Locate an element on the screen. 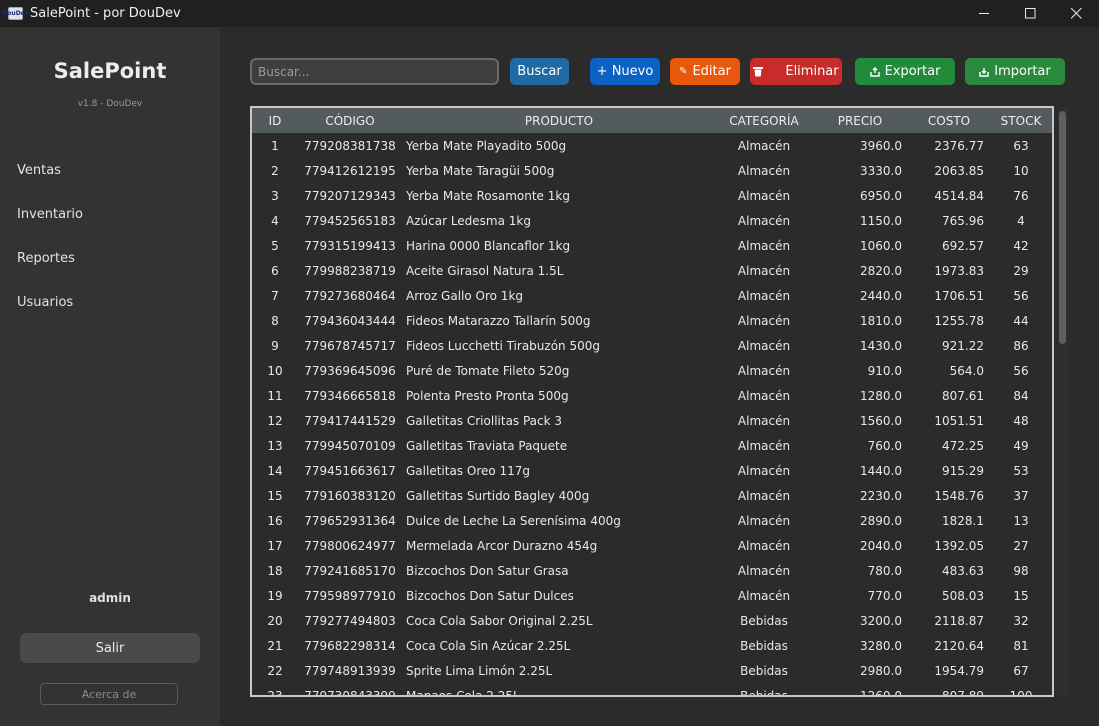 This screenshot has height=726, width=1099. new-button: + Nuevo is located at coordinates (625, 71).